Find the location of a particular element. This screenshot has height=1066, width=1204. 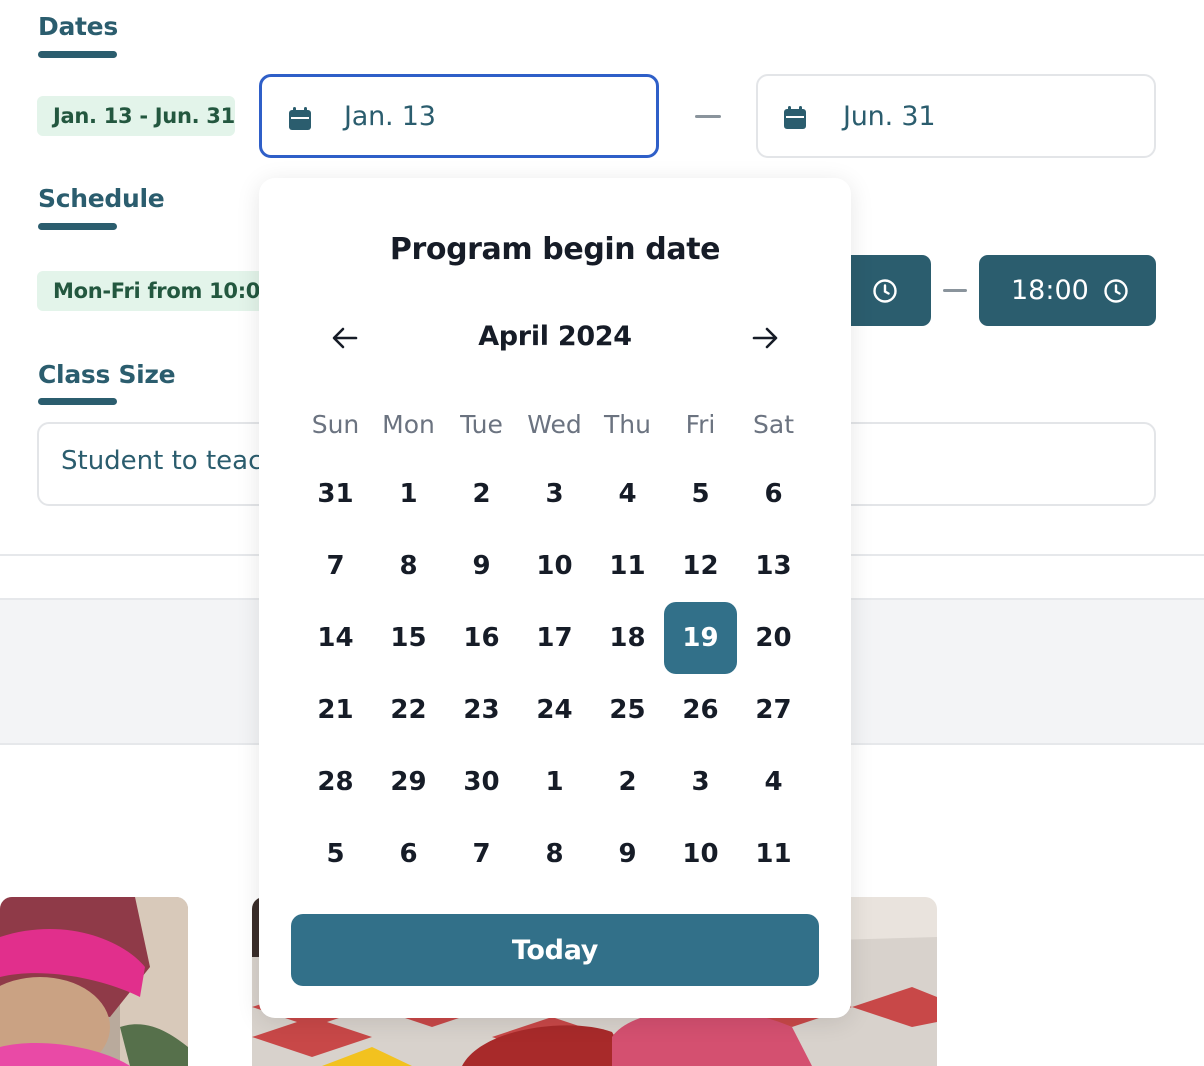

class-size-title: Class Size is located at coordinates (107, 374).